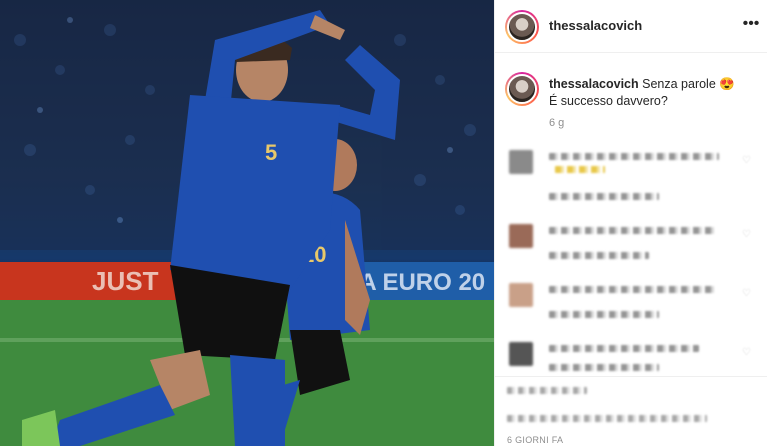 The width and height of the screenshot is (767, 446). Describe the element at coordinates (271, 152) in the screenshot. I see `player-front-number: 5` at that location.